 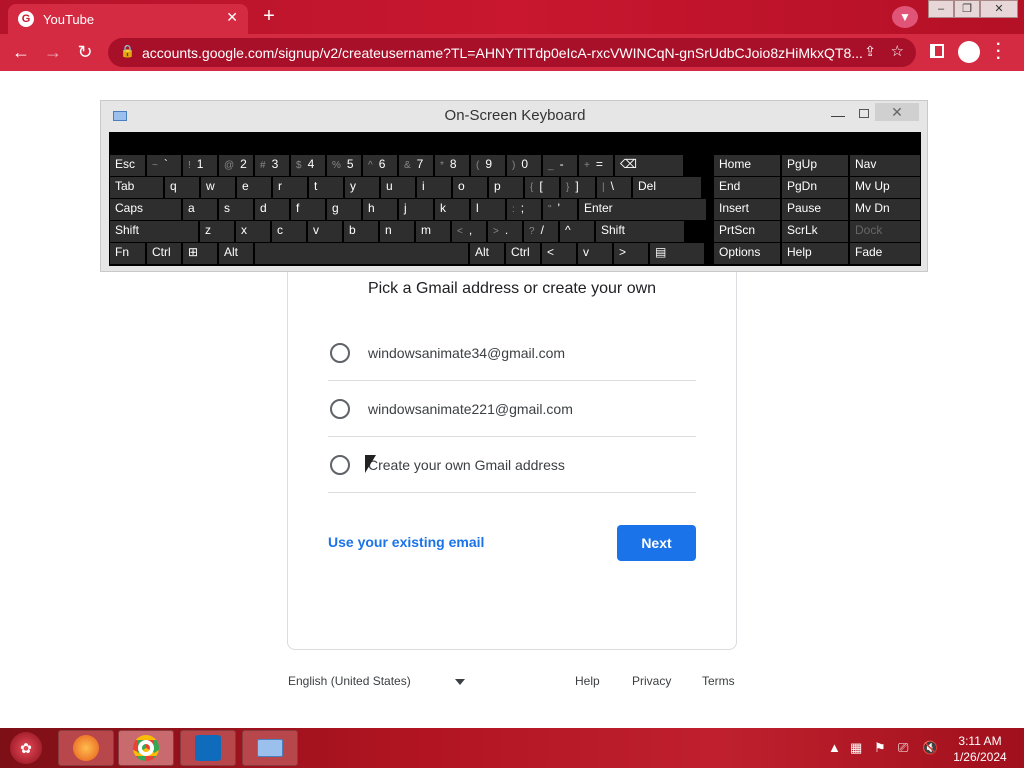 What do you see at coordinates (488, 165) in the screenshot?
I see `osk-key: (9` at bounding box center [488, 165].